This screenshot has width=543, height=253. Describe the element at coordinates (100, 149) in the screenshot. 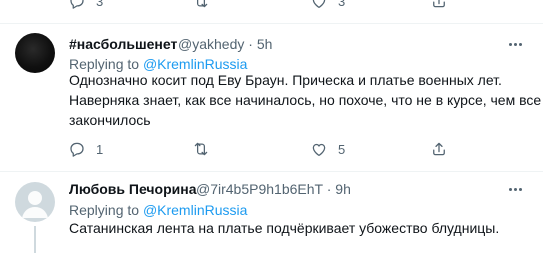

I see `reply-count: 1` at that location.